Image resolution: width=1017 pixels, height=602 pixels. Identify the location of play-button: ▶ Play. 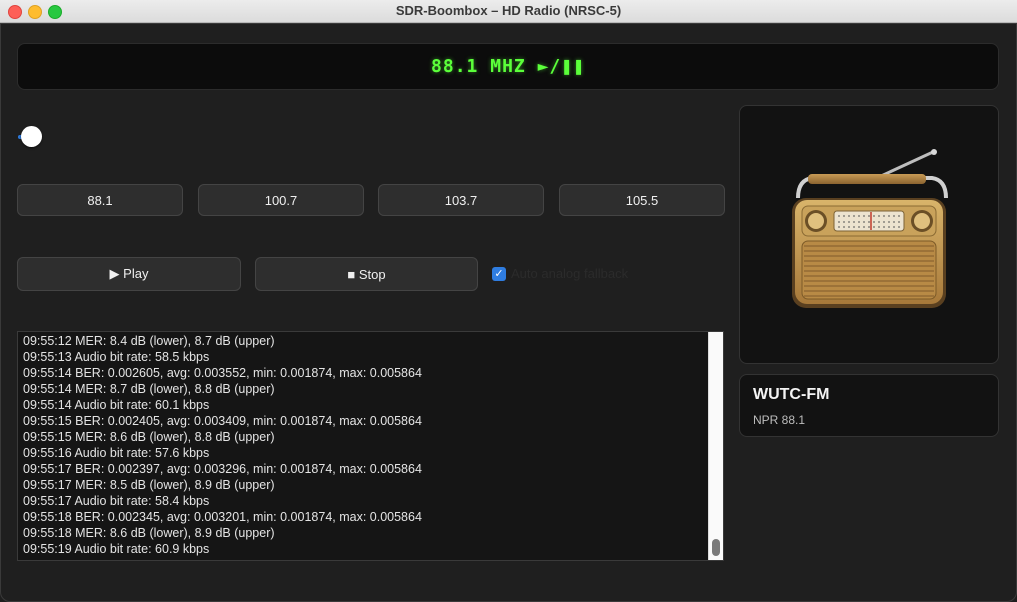
(129, 274).